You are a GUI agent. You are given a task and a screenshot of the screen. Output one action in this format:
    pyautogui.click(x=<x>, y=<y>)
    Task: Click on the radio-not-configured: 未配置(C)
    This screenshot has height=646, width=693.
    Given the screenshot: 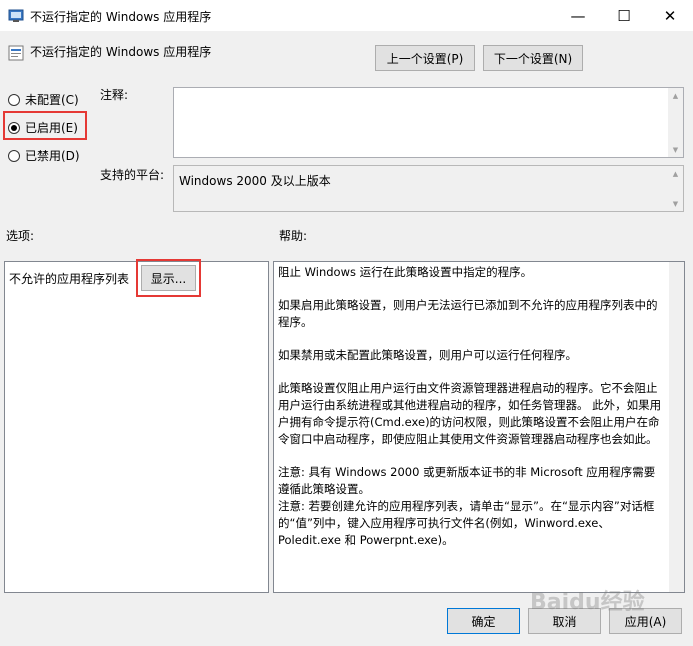 What is the action you would take?
    pyautogui.click(x=43, y=99)
    